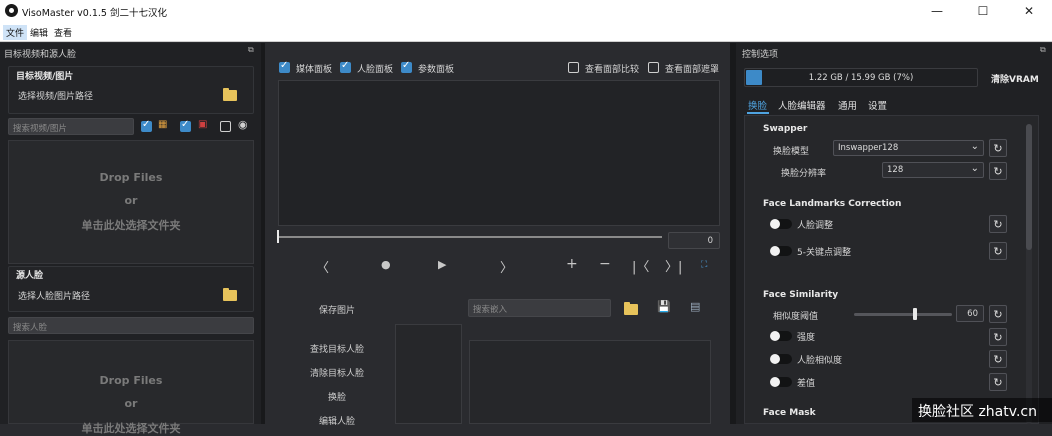 The height and width of the screenshot is (436, 1052). What do you see at coordinates (590, 382) in the screenshot?
I see `embeddings-list` at bounding box center [590, 382].